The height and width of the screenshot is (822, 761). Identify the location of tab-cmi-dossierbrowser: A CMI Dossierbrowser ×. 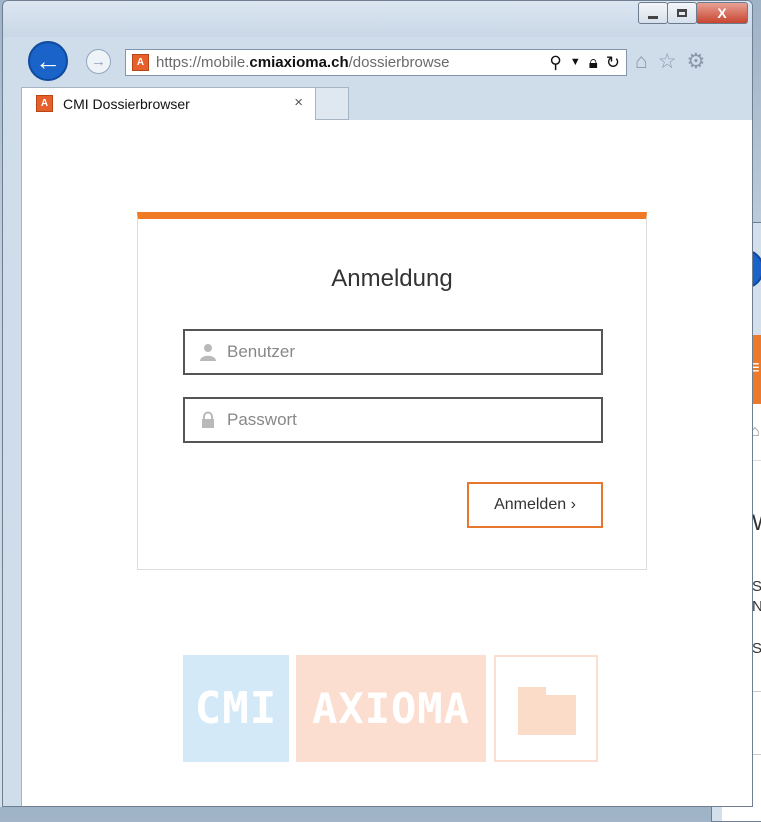
(168, 103).